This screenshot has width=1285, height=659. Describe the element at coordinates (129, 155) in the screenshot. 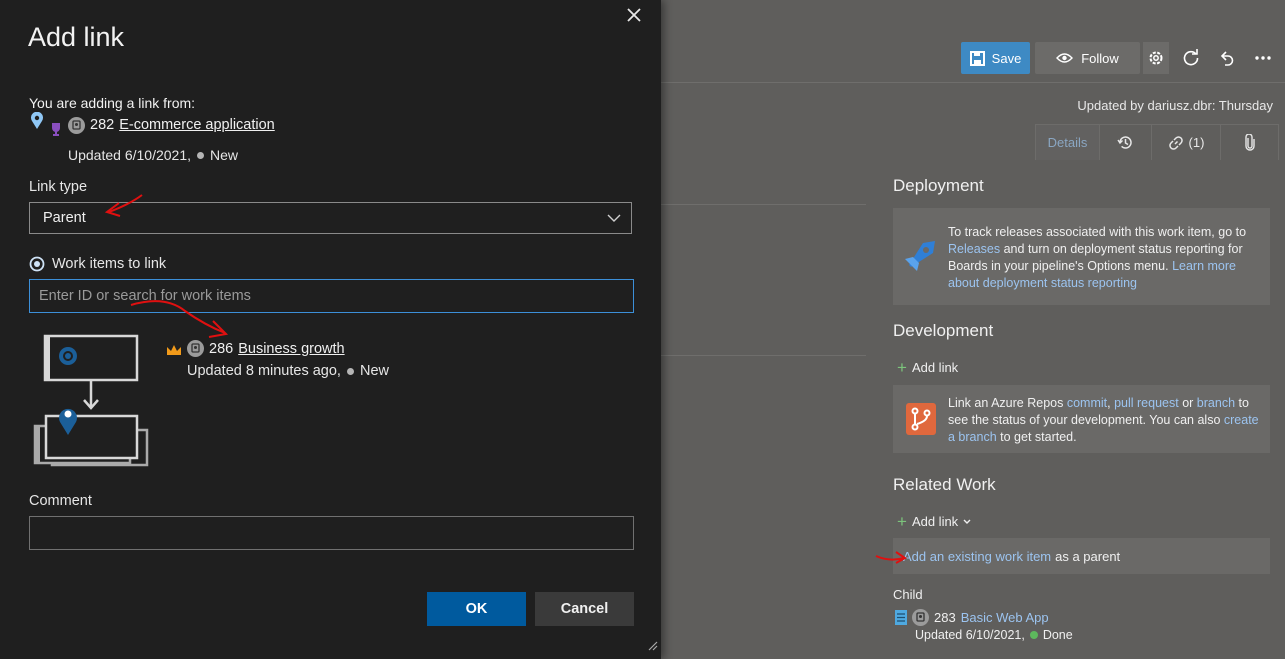

I see `from-item-updated: Updated 6/10/2021,` at that location.